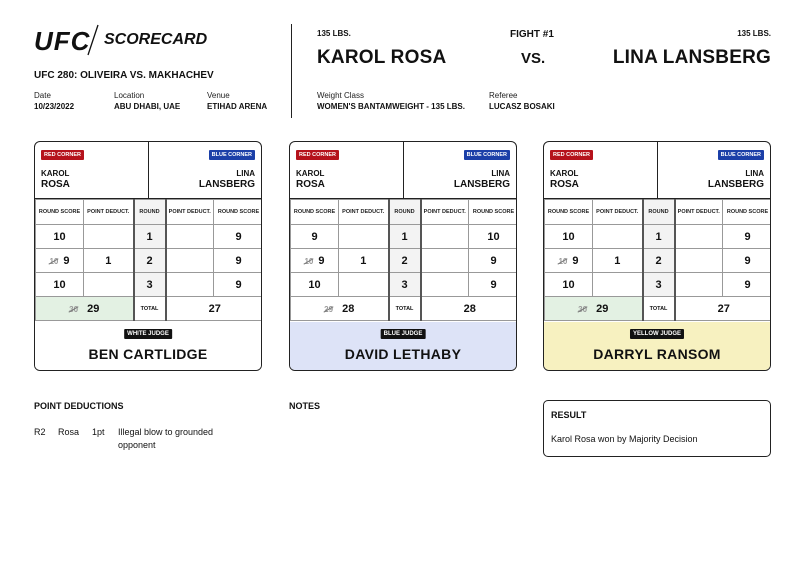  I want to click on round-number: 3, so click(658, 284).